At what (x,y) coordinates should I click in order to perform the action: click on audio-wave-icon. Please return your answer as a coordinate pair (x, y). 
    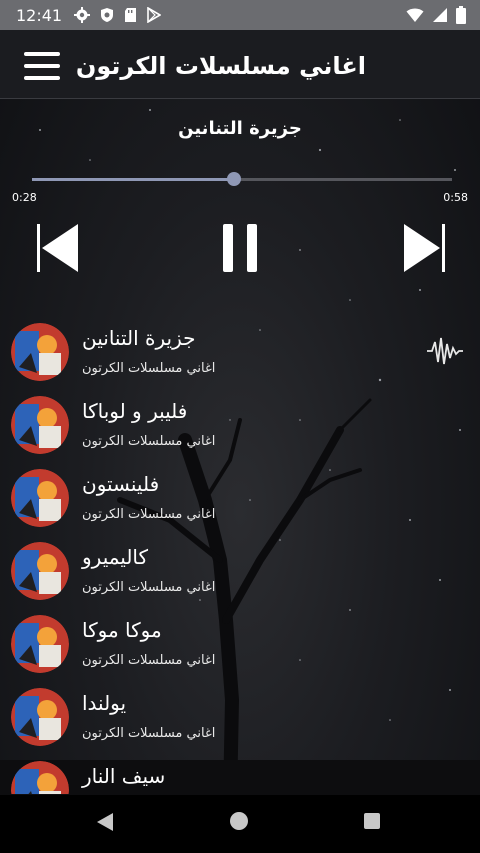
    Looking at the image, I should click on (445, 351).